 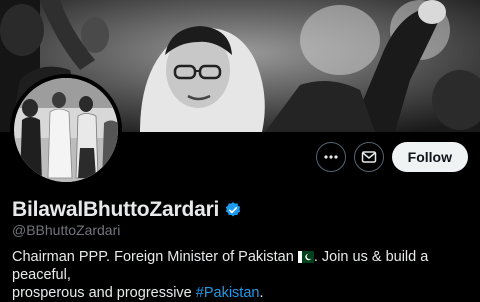 What do you see at coordinates (429, 157) in the screenshot?
I see `follow-button: Follow` at bounding box center [429, 157].